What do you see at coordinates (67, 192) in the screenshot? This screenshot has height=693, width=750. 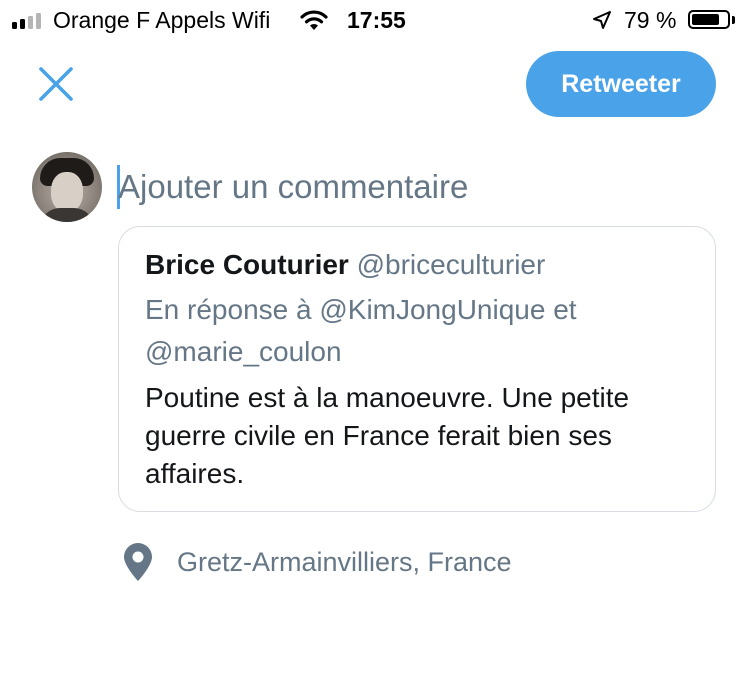 I see `avatar-face` at bounding box center [67, 192].